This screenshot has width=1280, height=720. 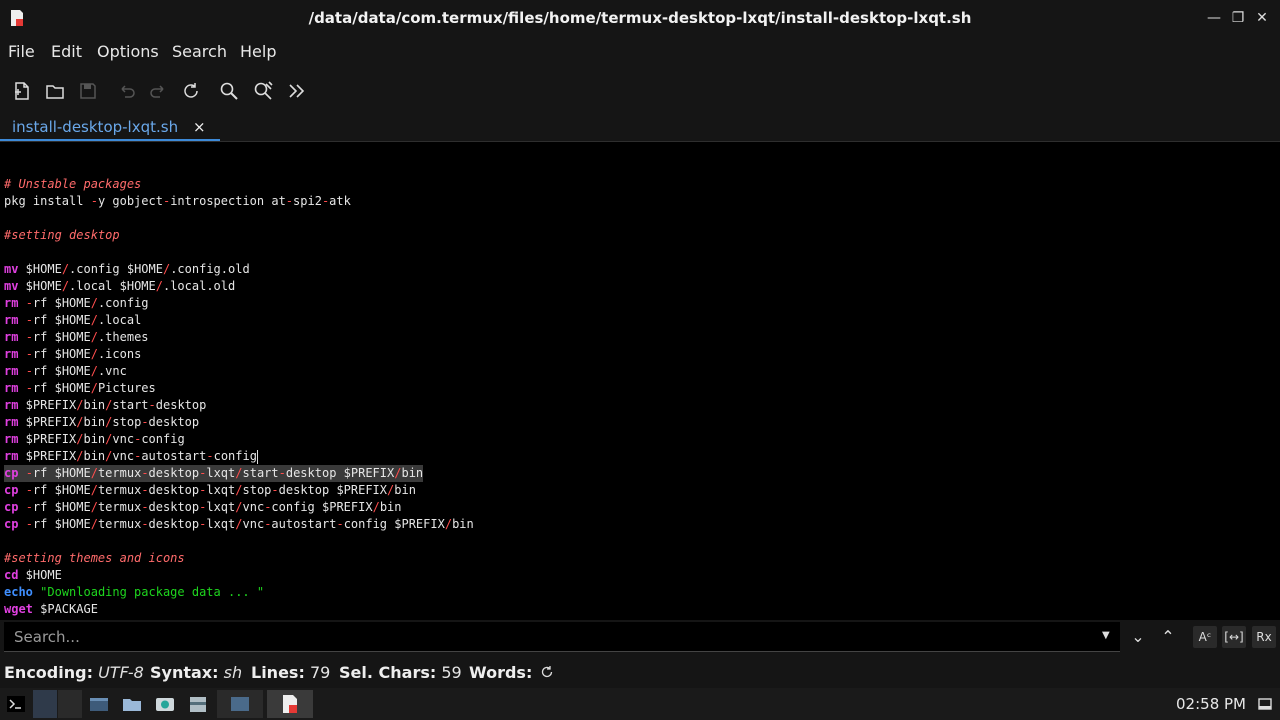 I want to click on search-input, so click(x=562, y=637).